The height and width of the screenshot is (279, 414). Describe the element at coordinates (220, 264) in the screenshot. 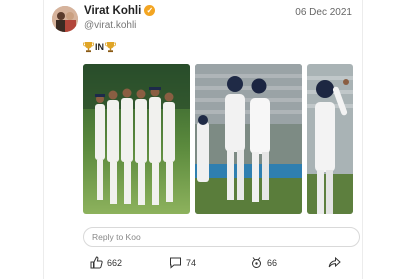

I see `action-bar: 662 74 66` at that location.